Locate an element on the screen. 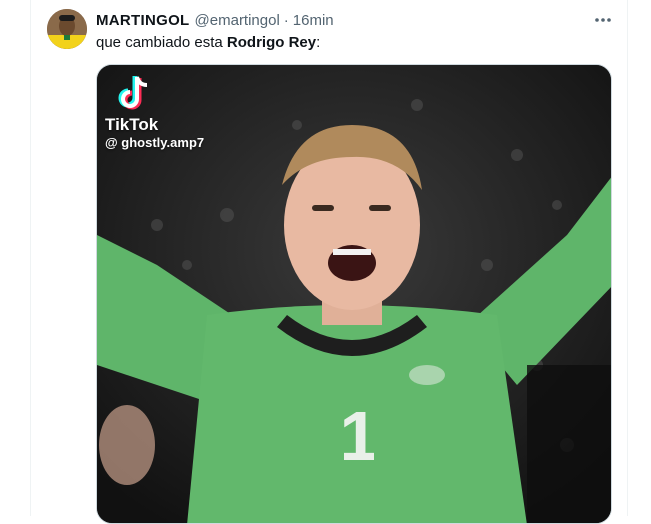 This screenshot has width=651, height=524. tweet-text: que cambiado esta Rodrigo Rey: is located at coordinates (208, 43).